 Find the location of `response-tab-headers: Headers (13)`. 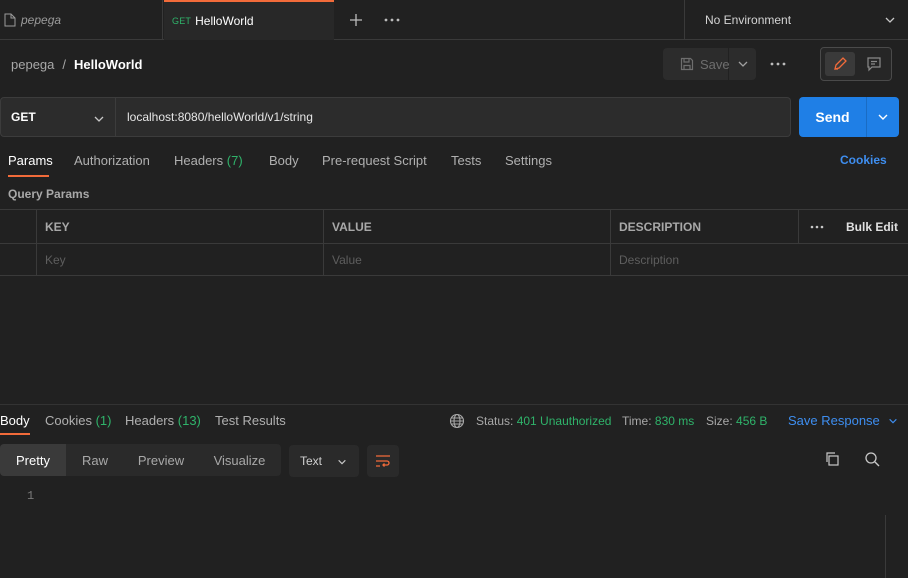

response-tab-headers: Headers (13) is located at coordinates (163, 420).